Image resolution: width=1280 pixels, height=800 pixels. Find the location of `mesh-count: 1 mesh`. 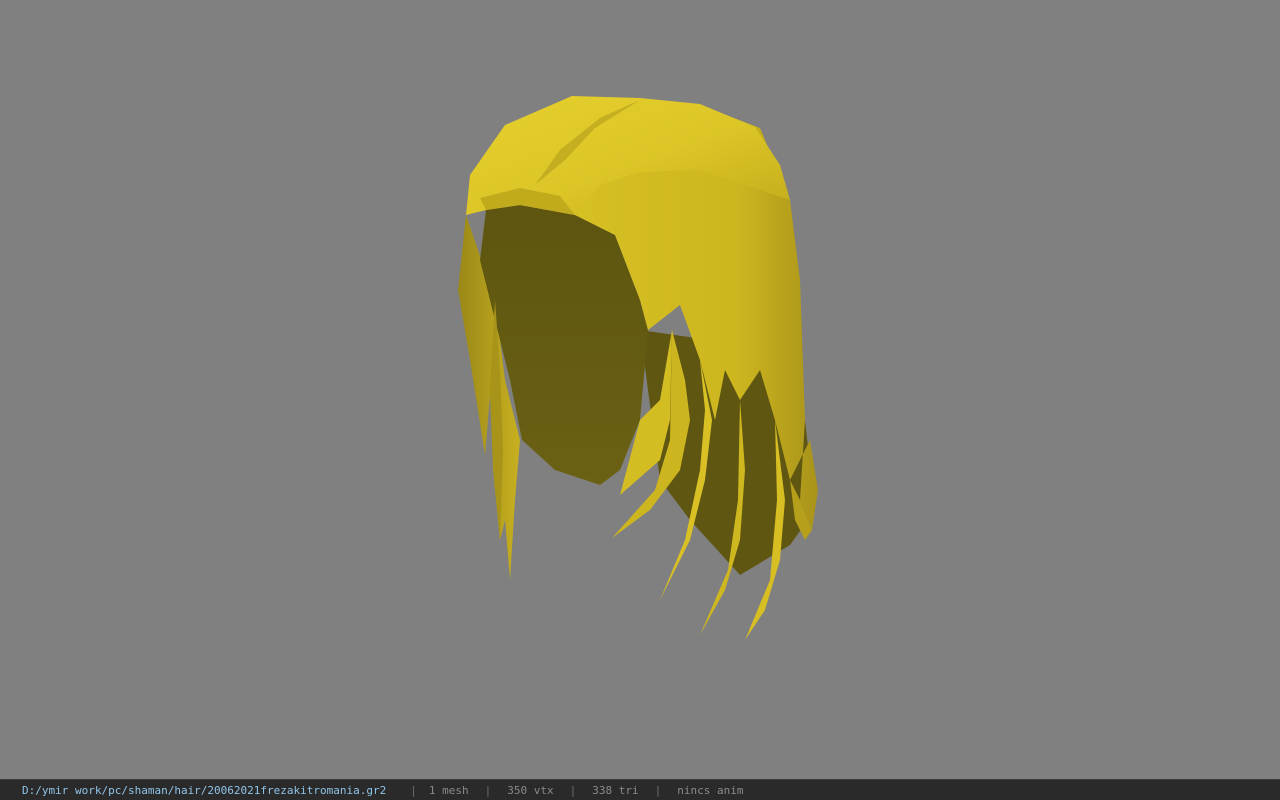

mesh-count: 1 mesh is located at coordinates (448, 790).